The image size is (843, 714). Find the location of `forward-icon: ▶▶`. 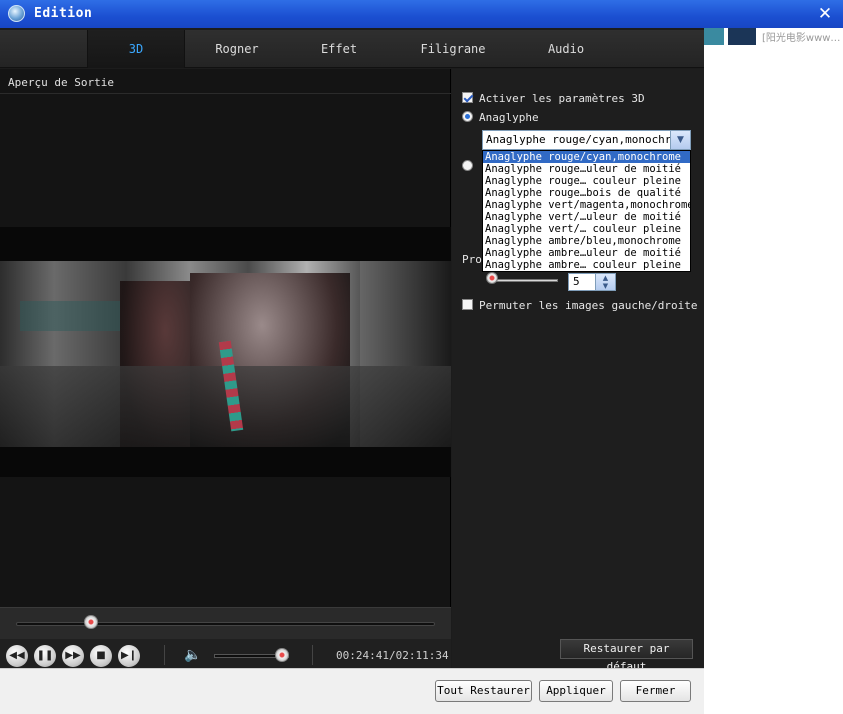

forward-icon: ▶▶ is located at coordinates (73, 656).